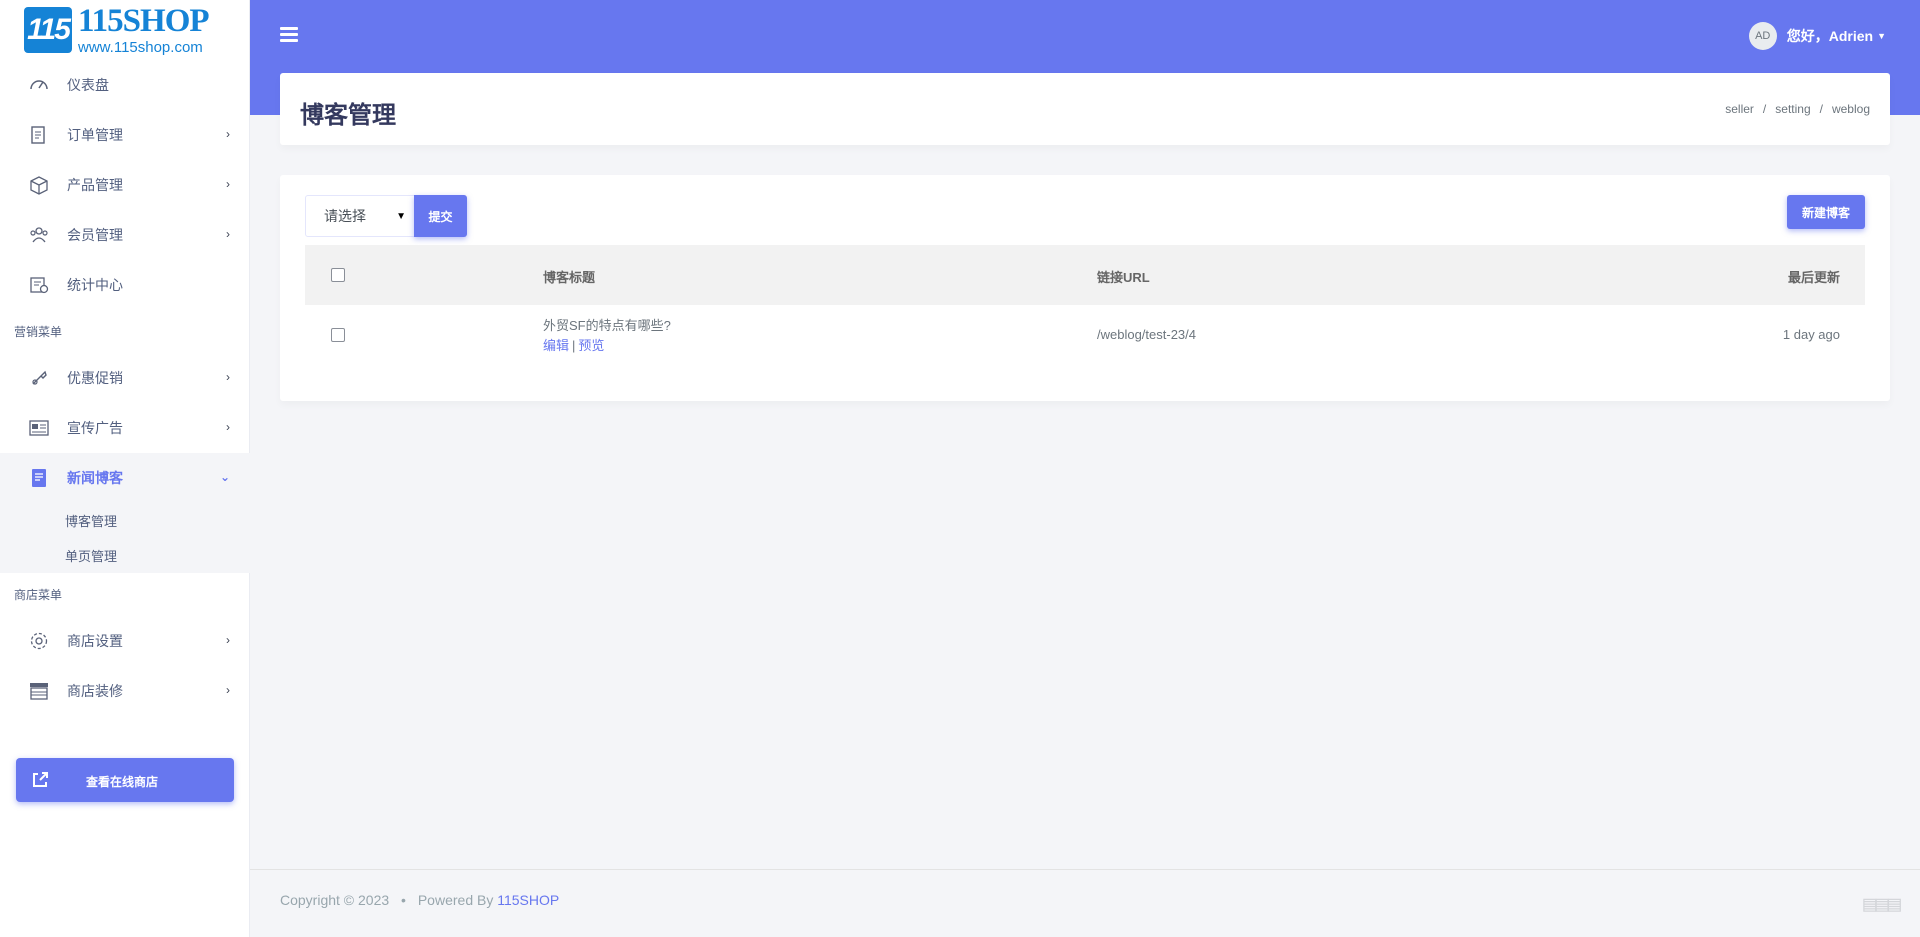 This screenshot has width=1920, height=937. What do you see at coordinates (1882, 904) in the screenshot?
I see `watermark-logo: ▤▤▤` at bounding box center [1882, 904].